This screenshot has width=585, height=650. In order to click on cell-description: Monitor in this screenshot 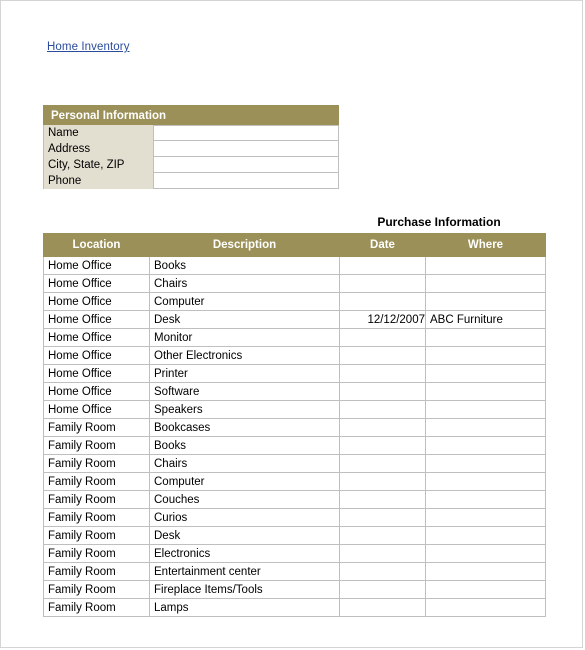, I will do `click(244, 337)`.